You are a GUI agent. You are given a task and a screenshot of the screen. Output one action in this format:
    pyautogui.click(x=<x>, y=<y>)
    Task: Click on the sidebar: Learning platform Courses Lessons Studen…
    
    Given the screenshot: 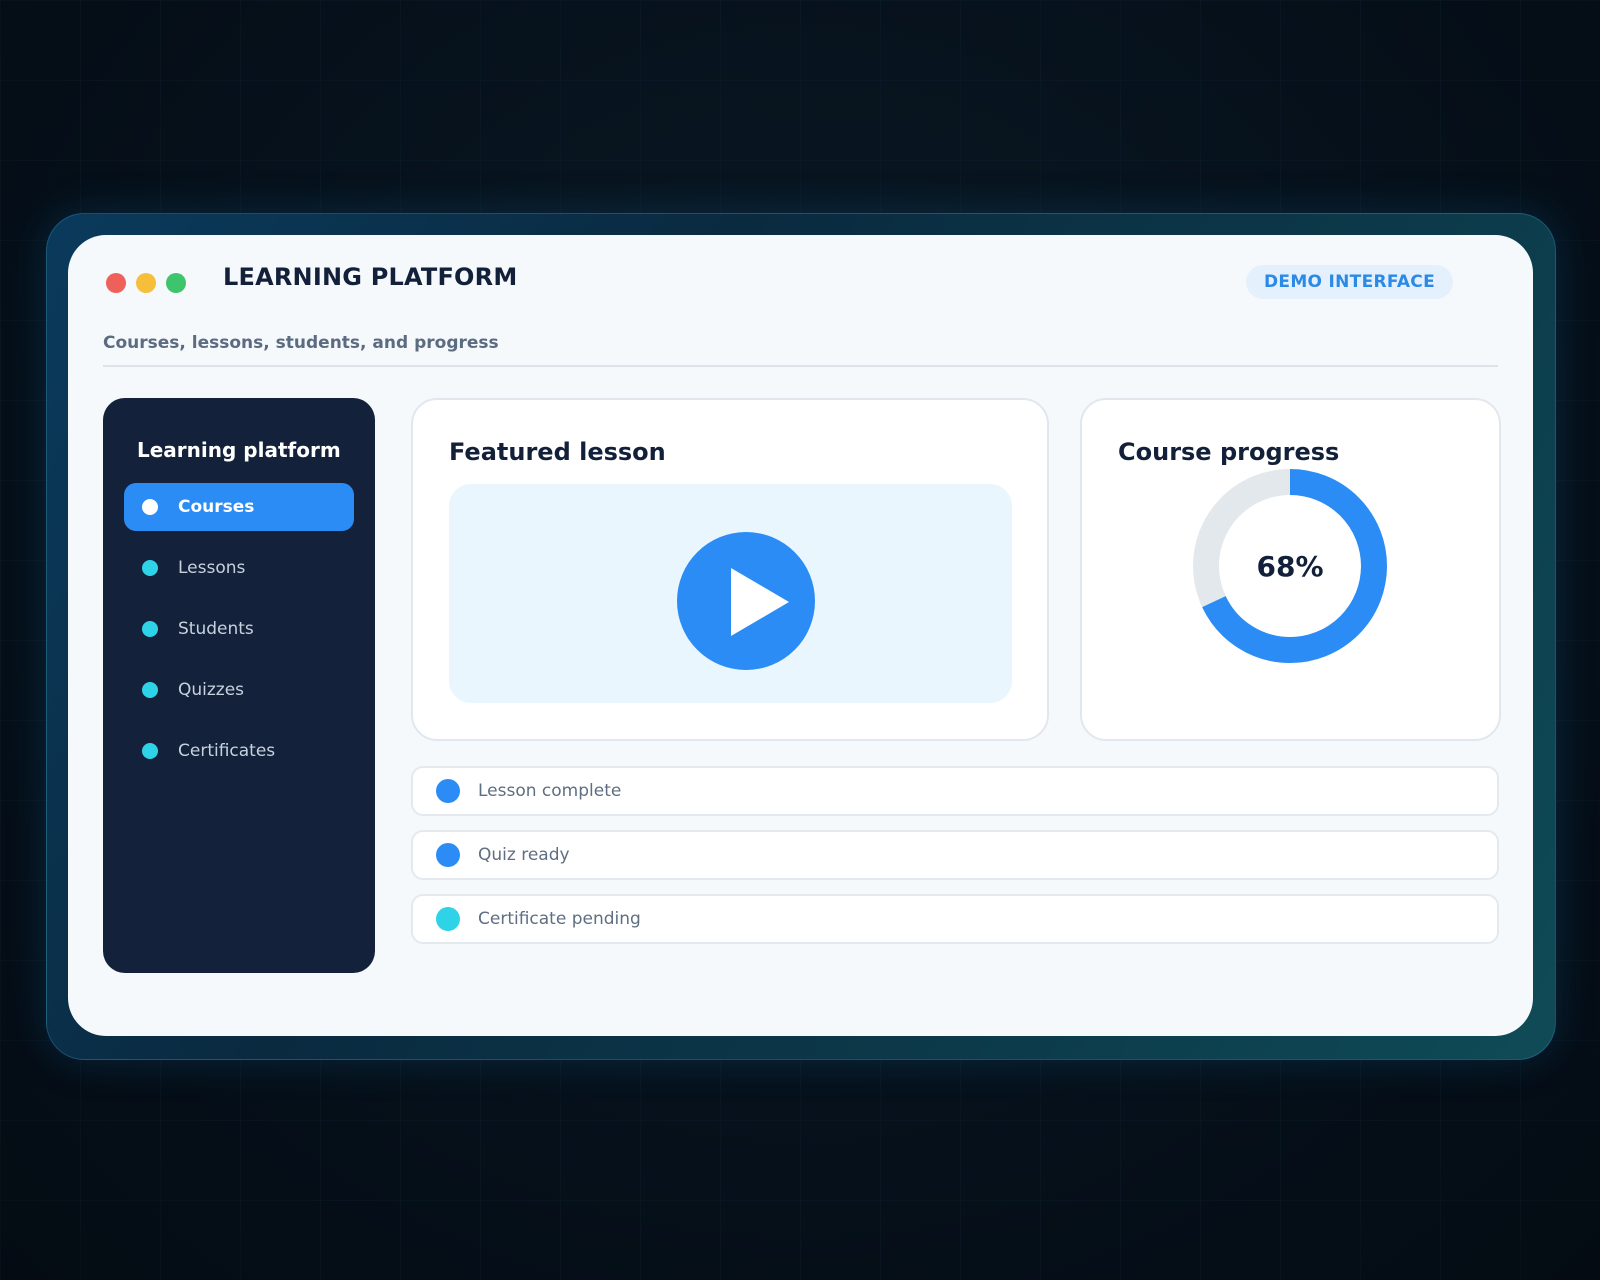 What is the action you would take?
    pyautogui.click(x=239, y=685)
    